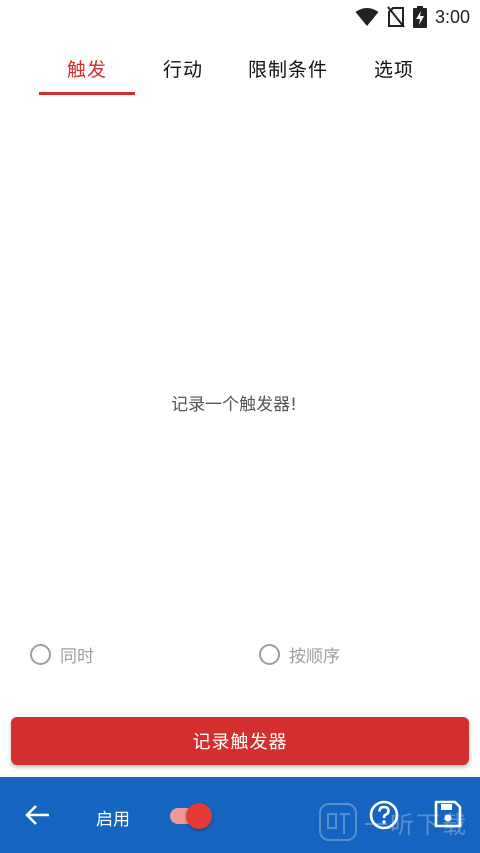 This screenshot has width=480, height=853. What do you see at coordinates (288, 68) in the screenshot?
I see `tab-constraints: 限制条件` at bounding box center [288, 68].